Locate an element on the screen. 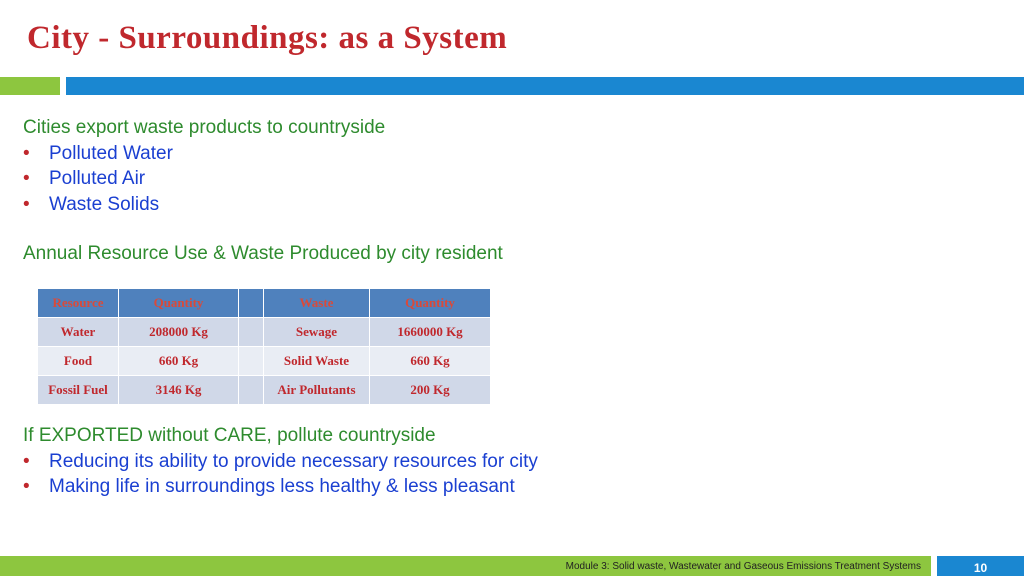 The image size is (1024, 580). table-cell: 3146 Kg is located at coordinates (178, 390).